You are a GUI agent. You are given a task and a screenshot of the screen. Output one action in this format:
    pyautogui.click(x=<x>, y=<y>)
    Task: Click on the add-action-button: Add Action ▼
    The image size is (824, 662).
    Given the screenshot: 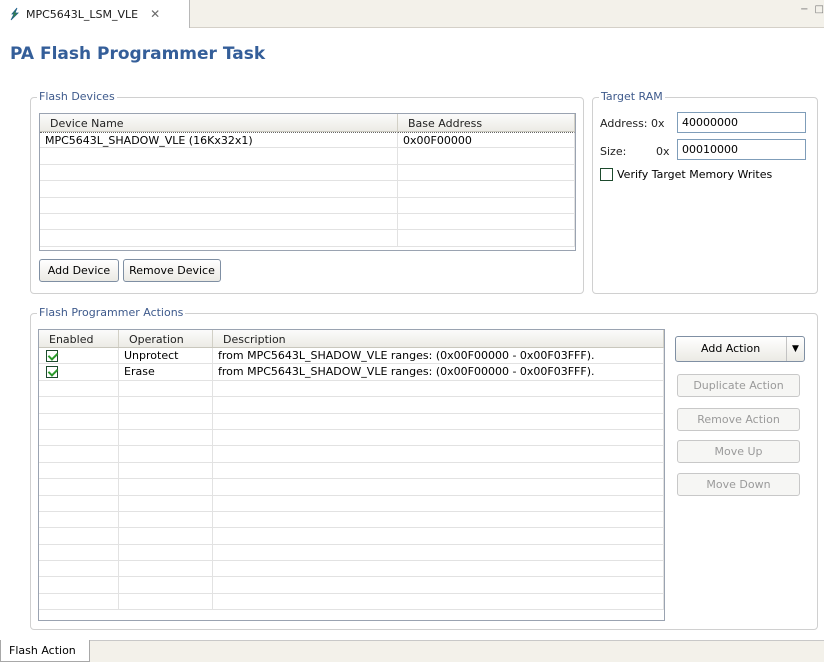 What is the action you would take?
    pyautogui.click(x=740, y=349)
    